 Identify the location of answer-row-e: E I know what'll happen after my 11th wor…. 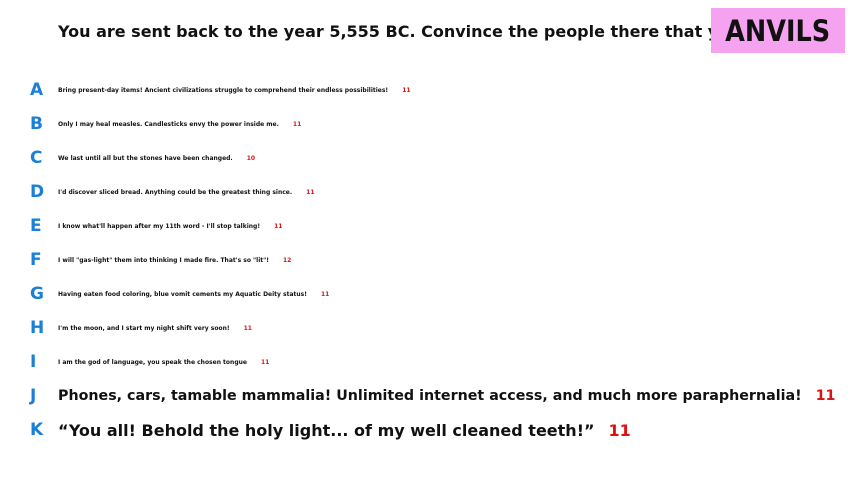
(417, 226).